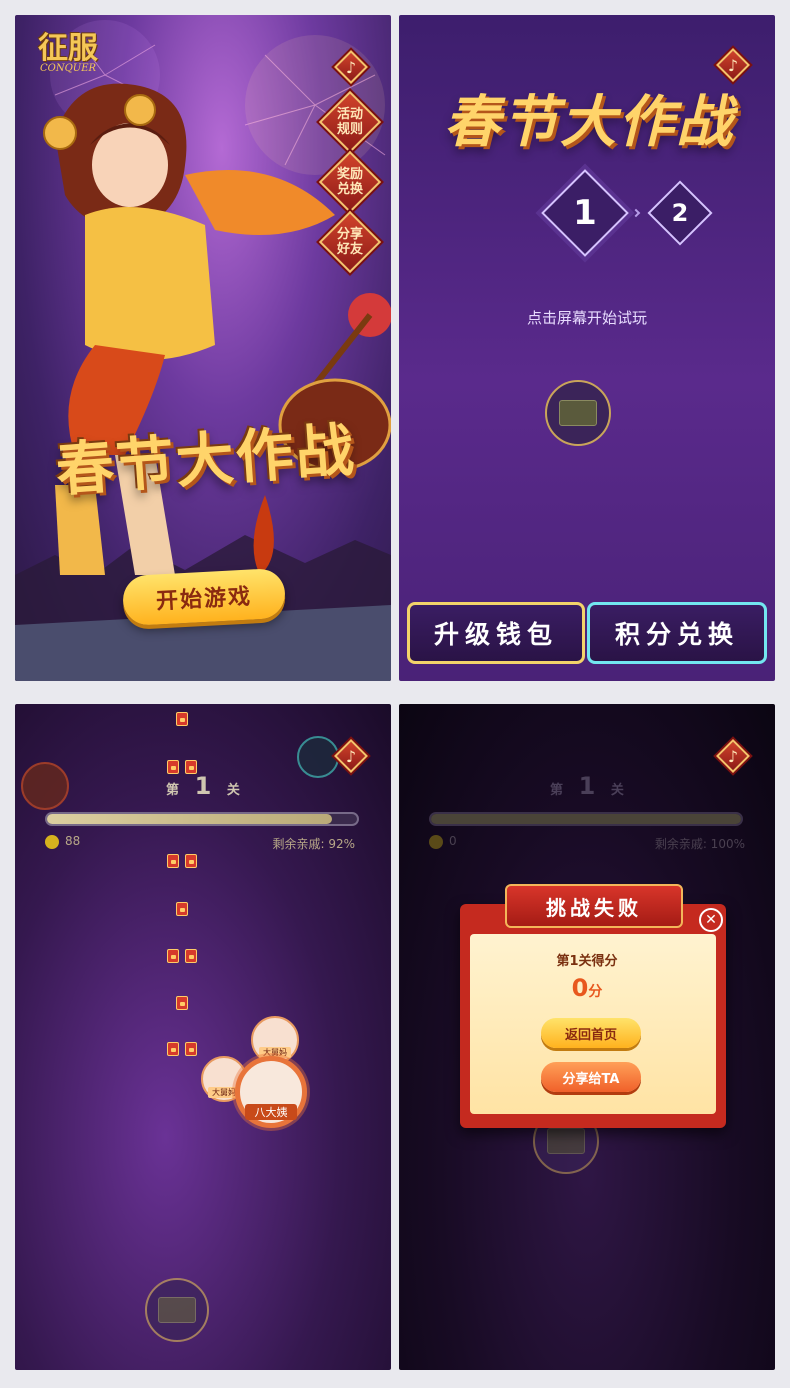 This screenshot has height=1388, width=790. I want to click on rules-button: 活动 规则, so click(350, 122).